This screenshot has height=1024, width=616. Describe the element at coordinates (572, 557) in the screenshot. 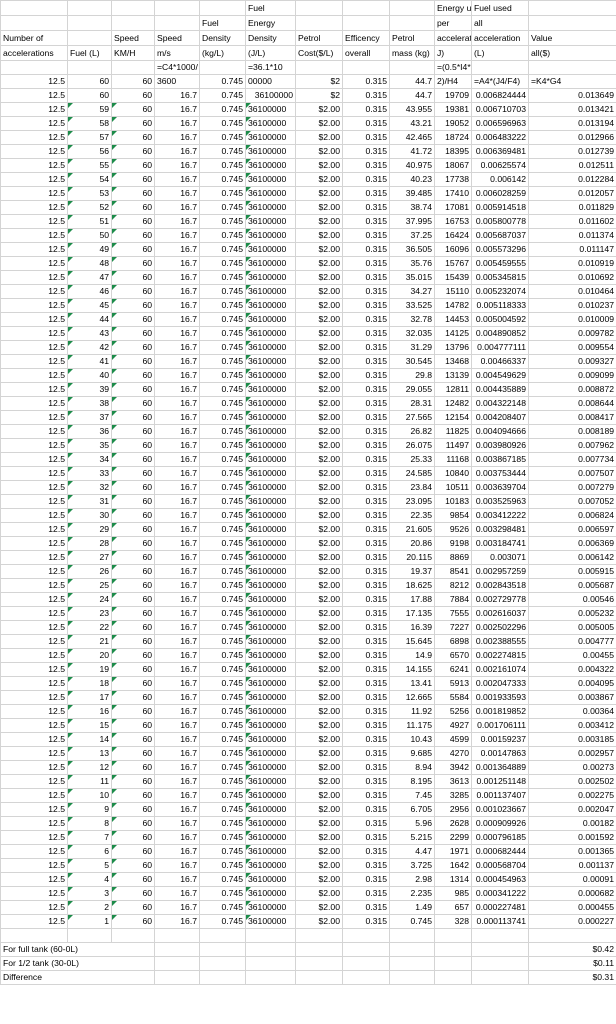

I see `table-cell: 0.006142` at that location.